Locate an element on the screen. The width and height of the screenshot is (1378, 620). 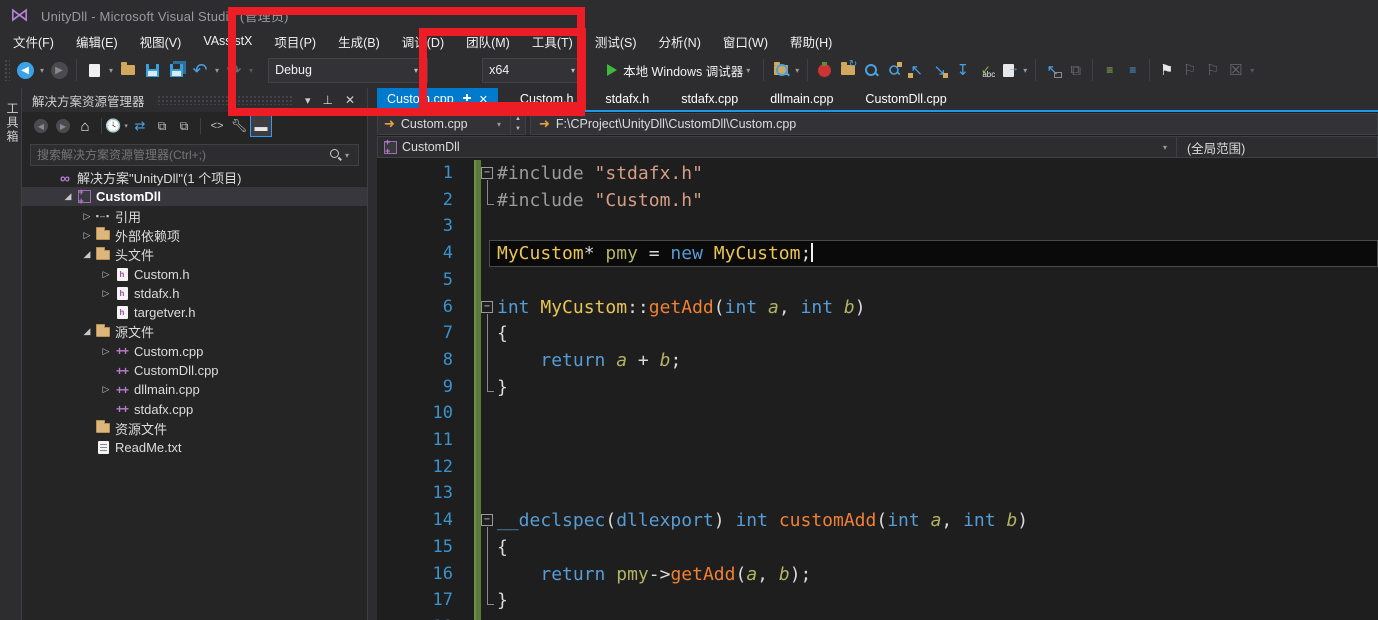
menu-item-0: 文件(F) is located at coordinates (33, 41).